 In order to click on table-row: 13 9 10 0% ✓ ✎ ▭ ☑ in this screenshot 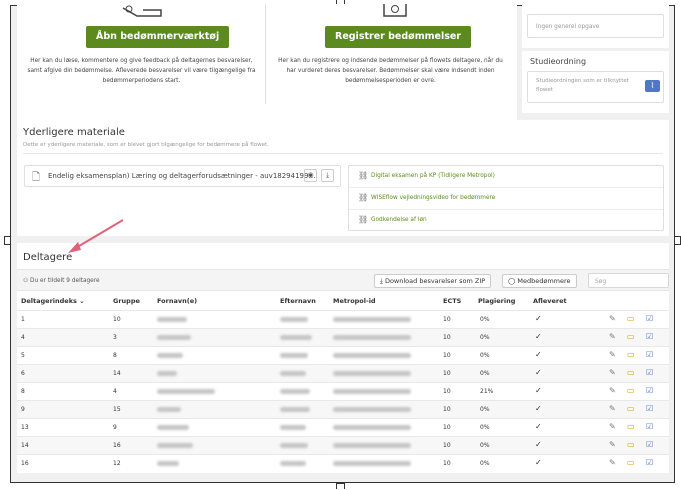, I will do `click(343, 427)`.